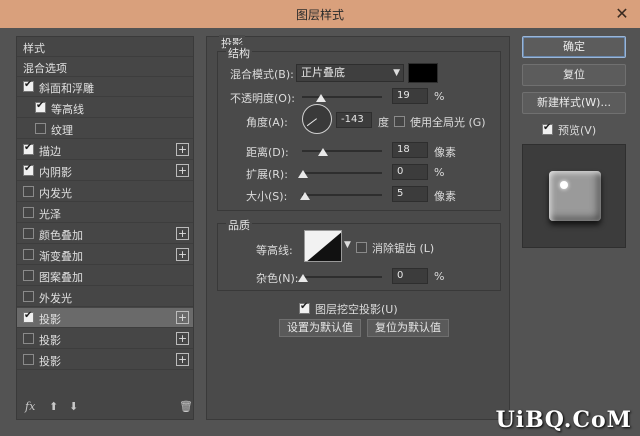 The height and width of the screenshot is (436, 640). What do you see at coordinates (448, 122) in the screenshot?
I see `global-light-label: 使用全局光 (G)` at bounding box center [448, 122].